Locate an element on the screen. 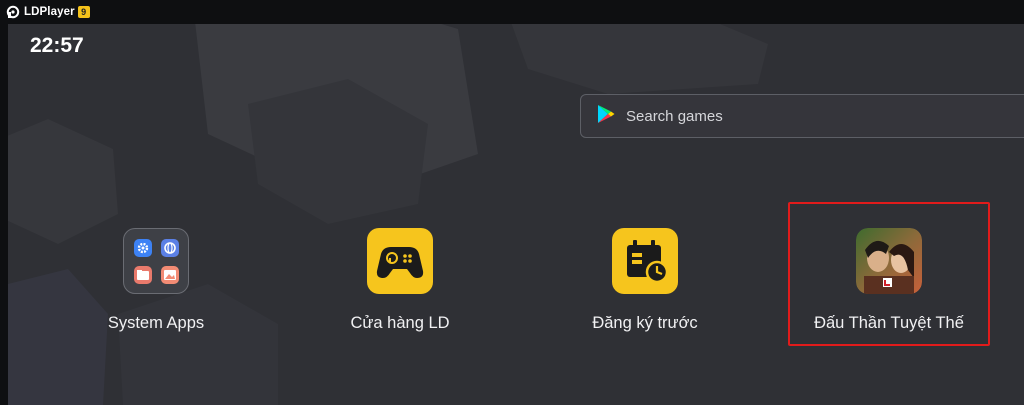 This screenshot has width=1024, height=405. version-badge: 9 is located at coordinates (83, 12).